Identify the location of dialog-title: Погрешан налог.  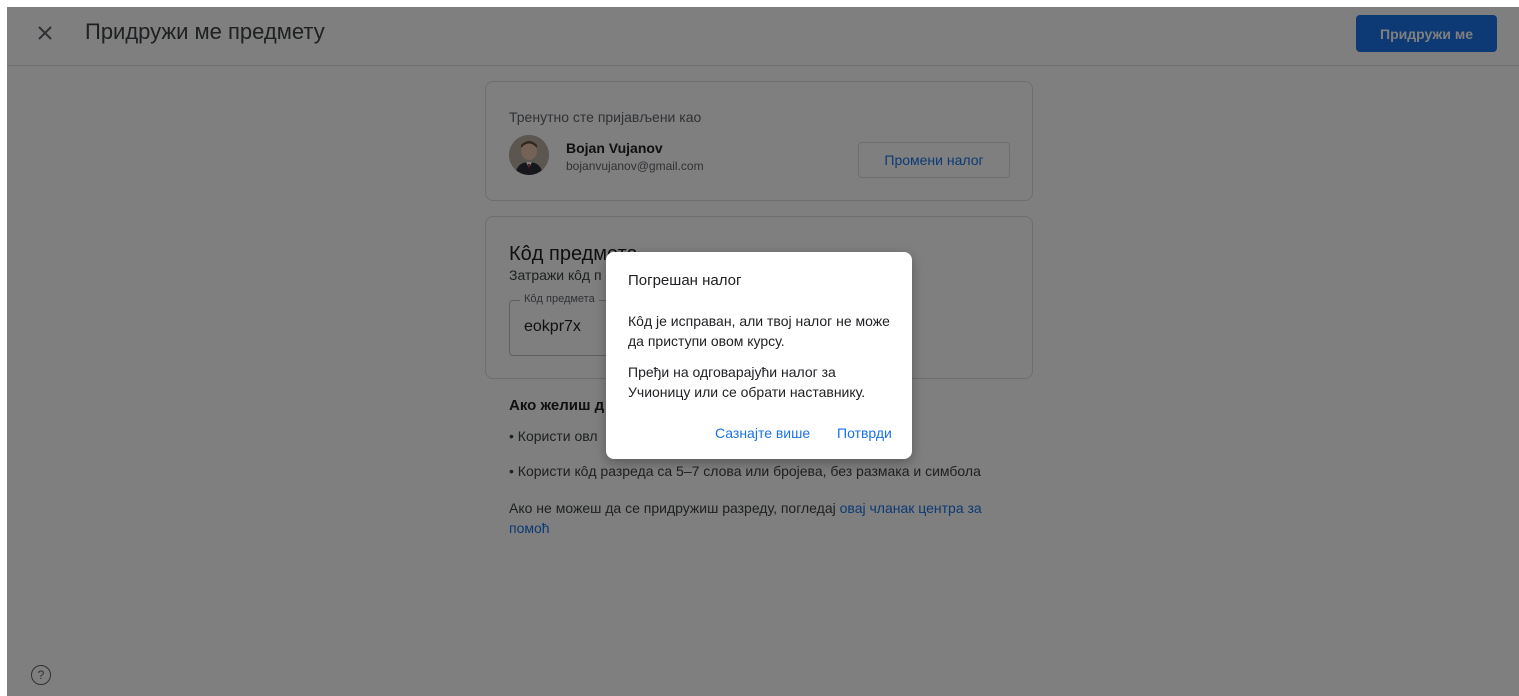
(685, 280).